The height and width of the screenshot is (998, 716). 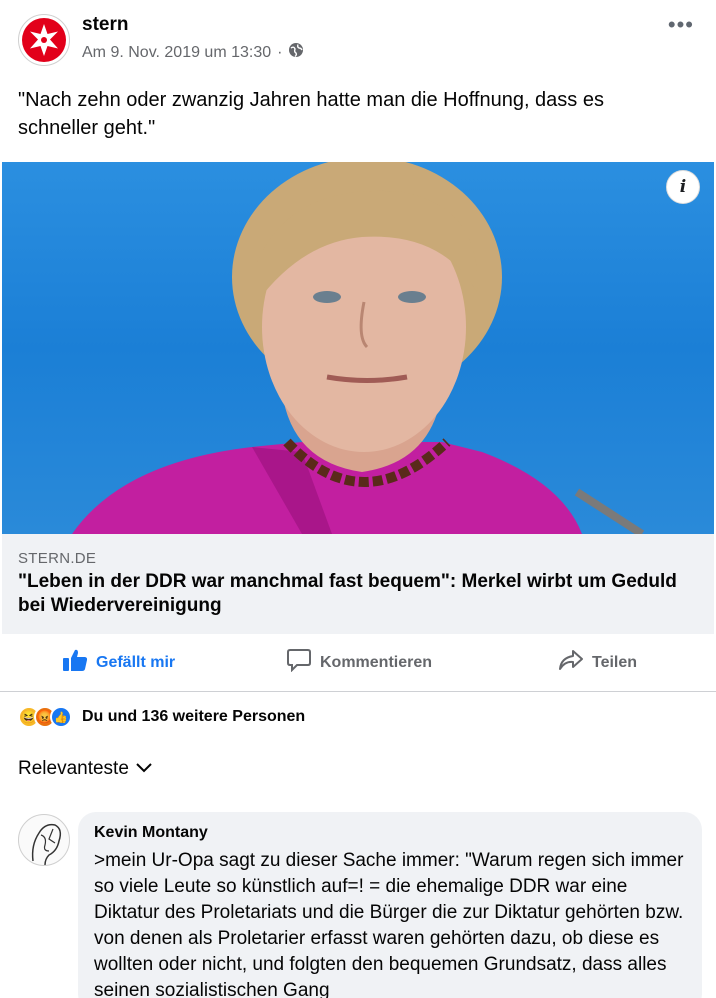 I want to click on commenter-avatar, so click(x=44, y=840).